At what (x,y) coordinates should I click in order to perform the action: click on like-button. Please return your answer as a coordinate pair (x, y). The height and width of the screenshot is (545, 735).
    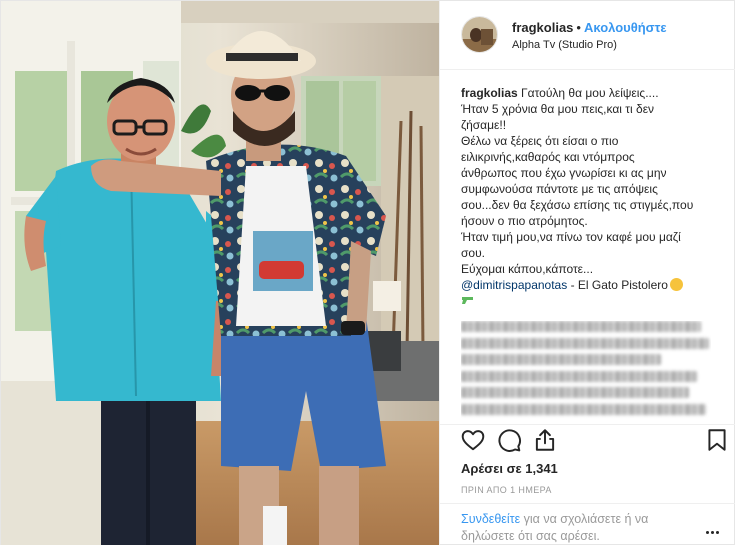
    Looking at the image, I should click on (474, 441).